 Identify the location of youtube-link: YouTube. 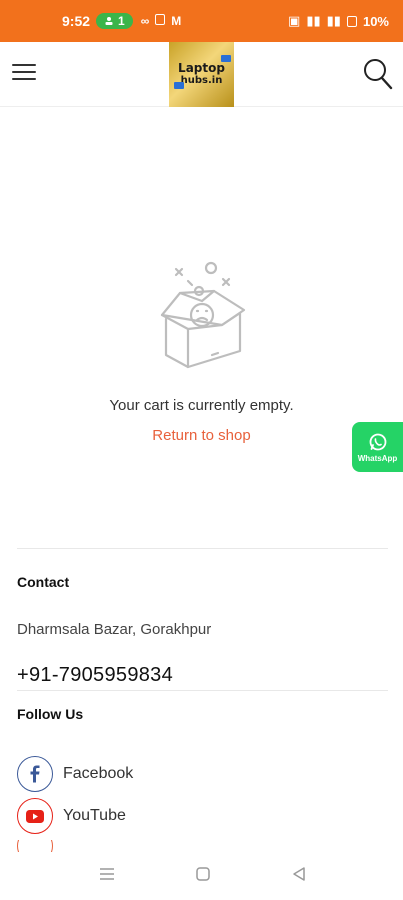
(71, 816).